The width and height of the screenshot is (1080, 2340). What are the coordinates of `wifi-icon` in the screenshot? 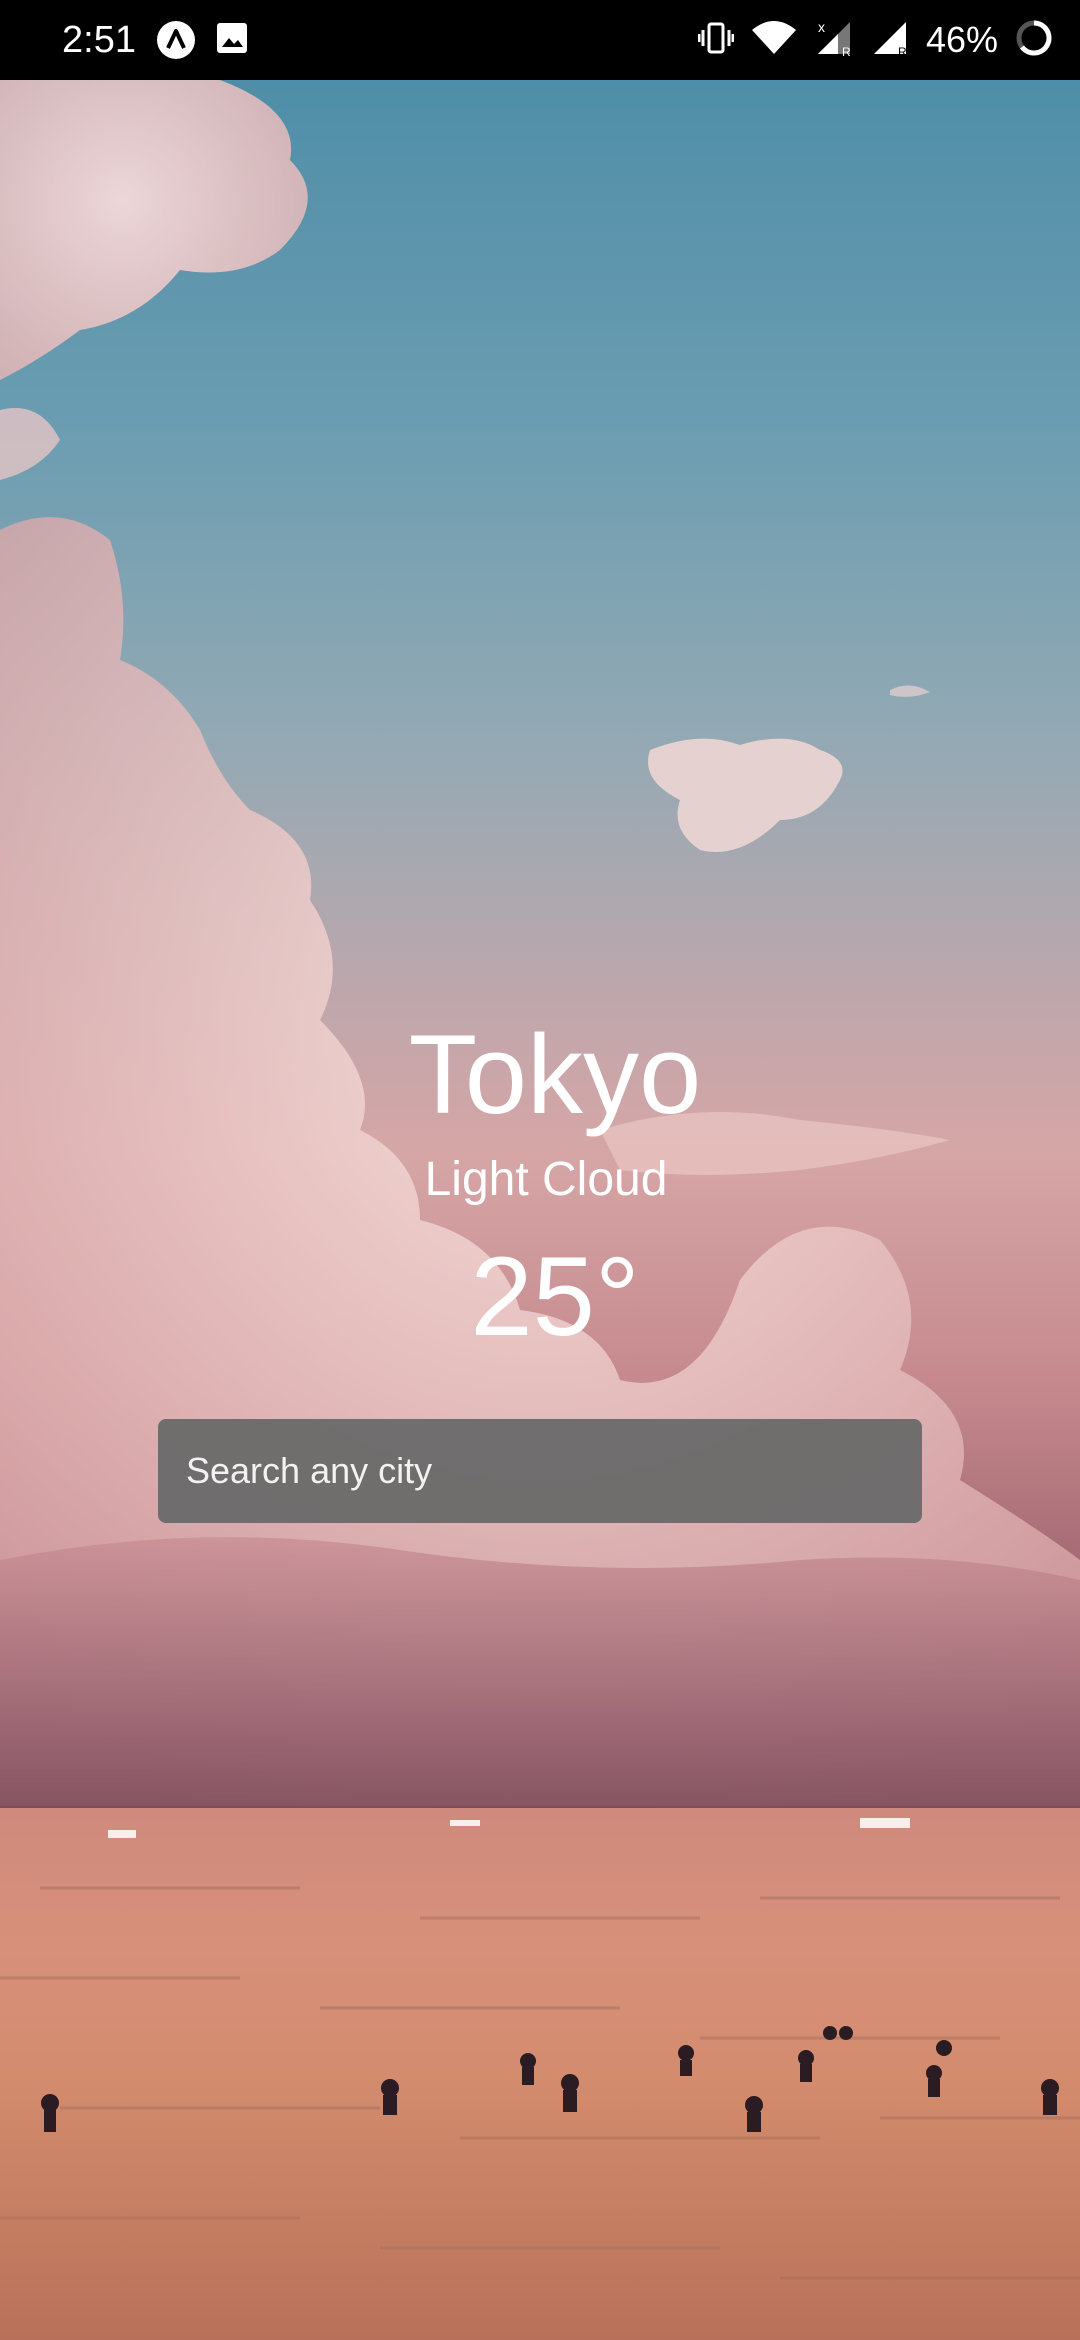 It's located at (774, 40).